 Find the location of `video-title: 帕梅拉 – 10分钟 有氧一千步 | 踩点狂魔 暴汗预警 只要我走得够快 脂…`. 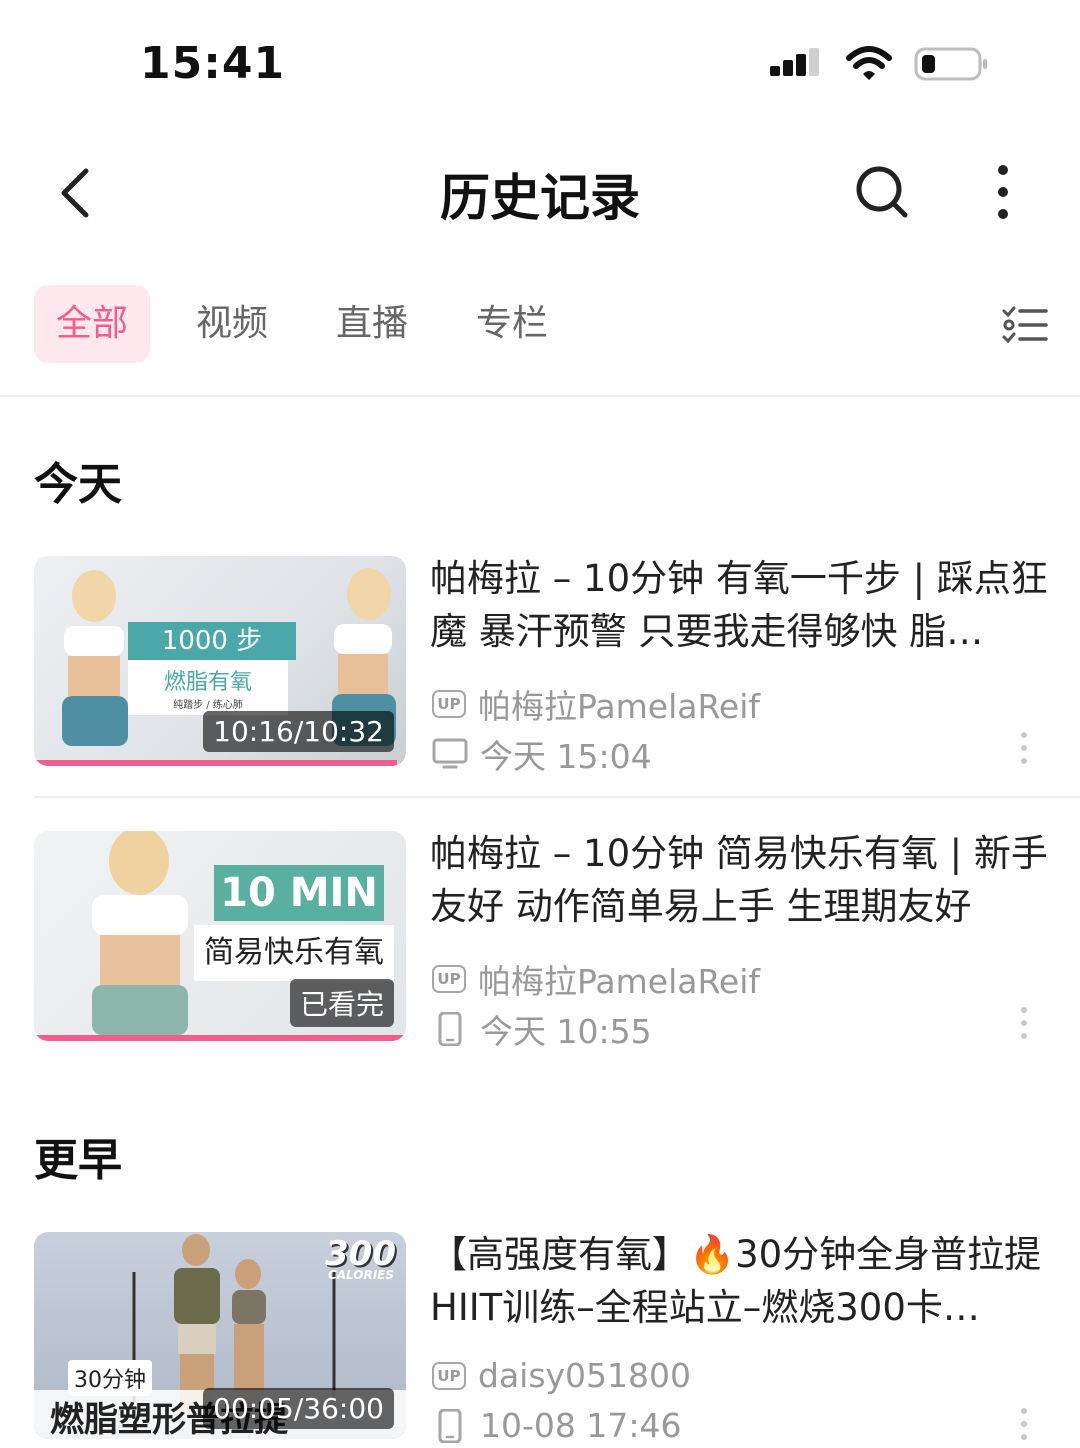

video-title: 帕梅拉 – 10分钟 有氧一千步 | 踩点狂魔 暴汗预警 只要我走得够快 脂… is located at coordinates (740, 605).